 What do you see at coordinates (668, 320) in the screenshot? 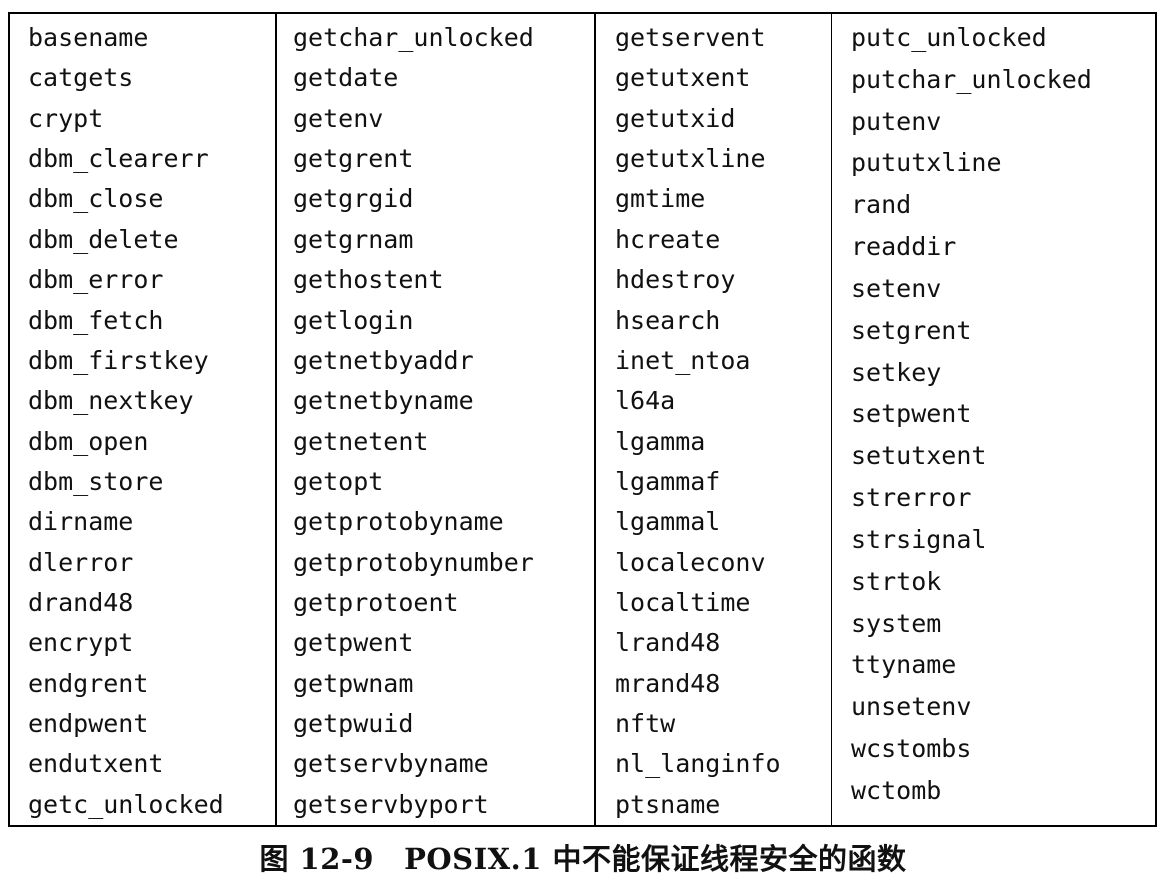
I see `function-name-cell: hsearch` at bounding box center [668, 320].